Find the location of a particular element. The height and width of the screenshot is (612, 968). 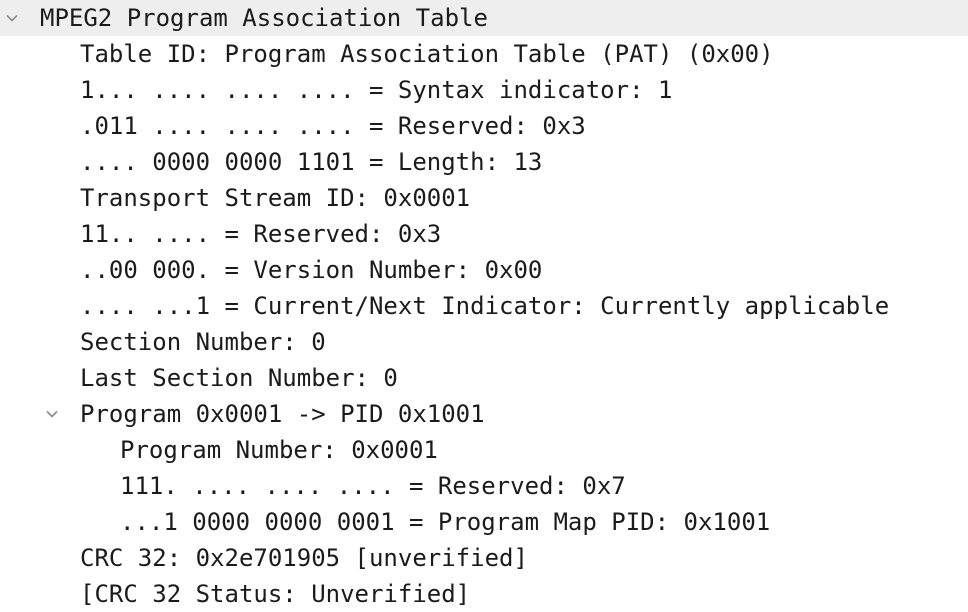

tree-item-crc32-status: [CRC 32 Status: Unverified] is located at coordinates (484, 594).